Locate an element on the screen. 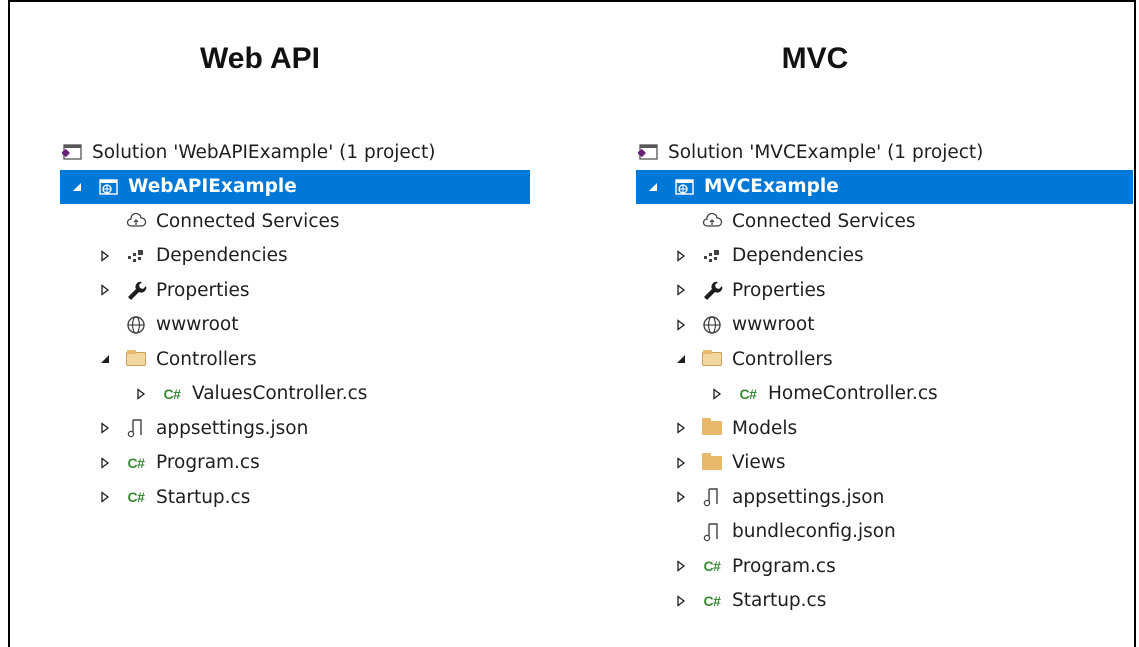  project-node: MVCExample is located at coordinates (884, 186).